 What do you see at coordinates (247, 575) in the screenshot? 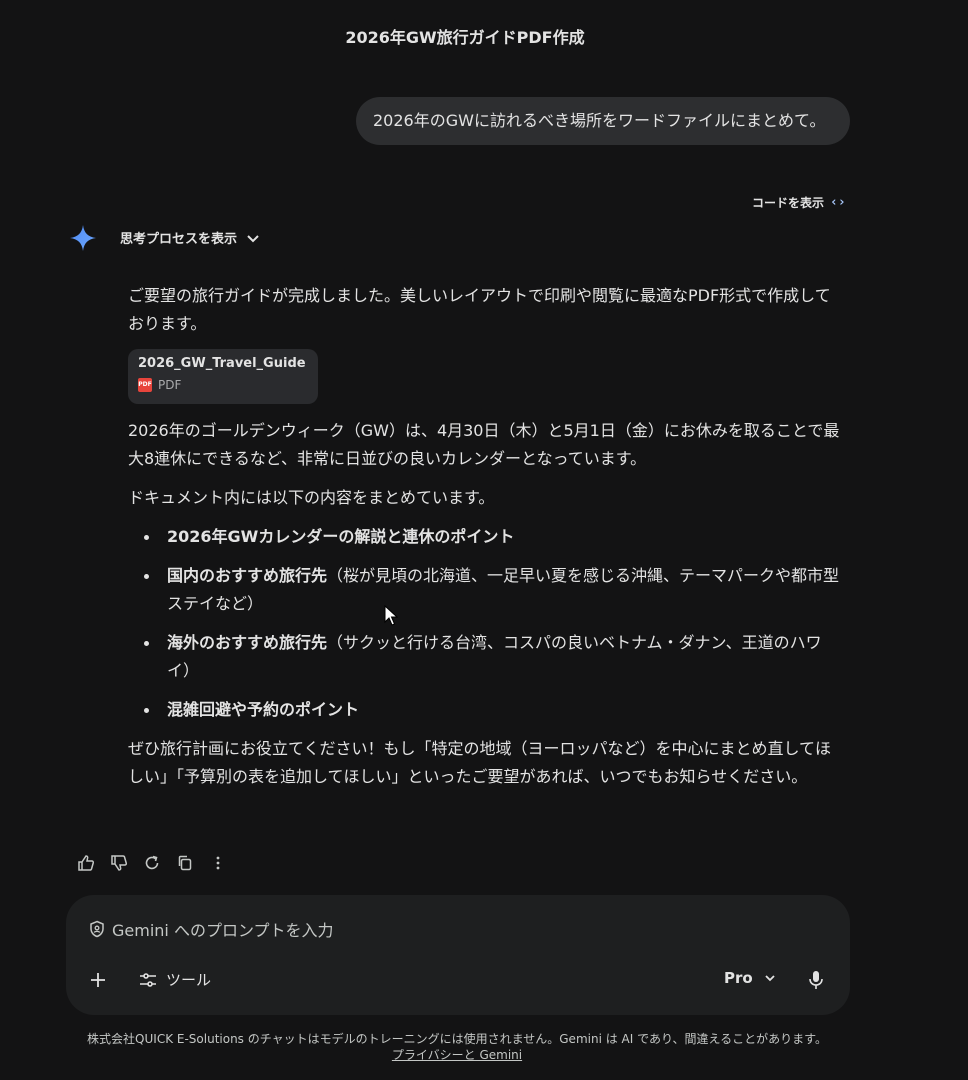
I see `list-item-bold: 国内のおすすめ旅行先` at bounding box center [247, 575].